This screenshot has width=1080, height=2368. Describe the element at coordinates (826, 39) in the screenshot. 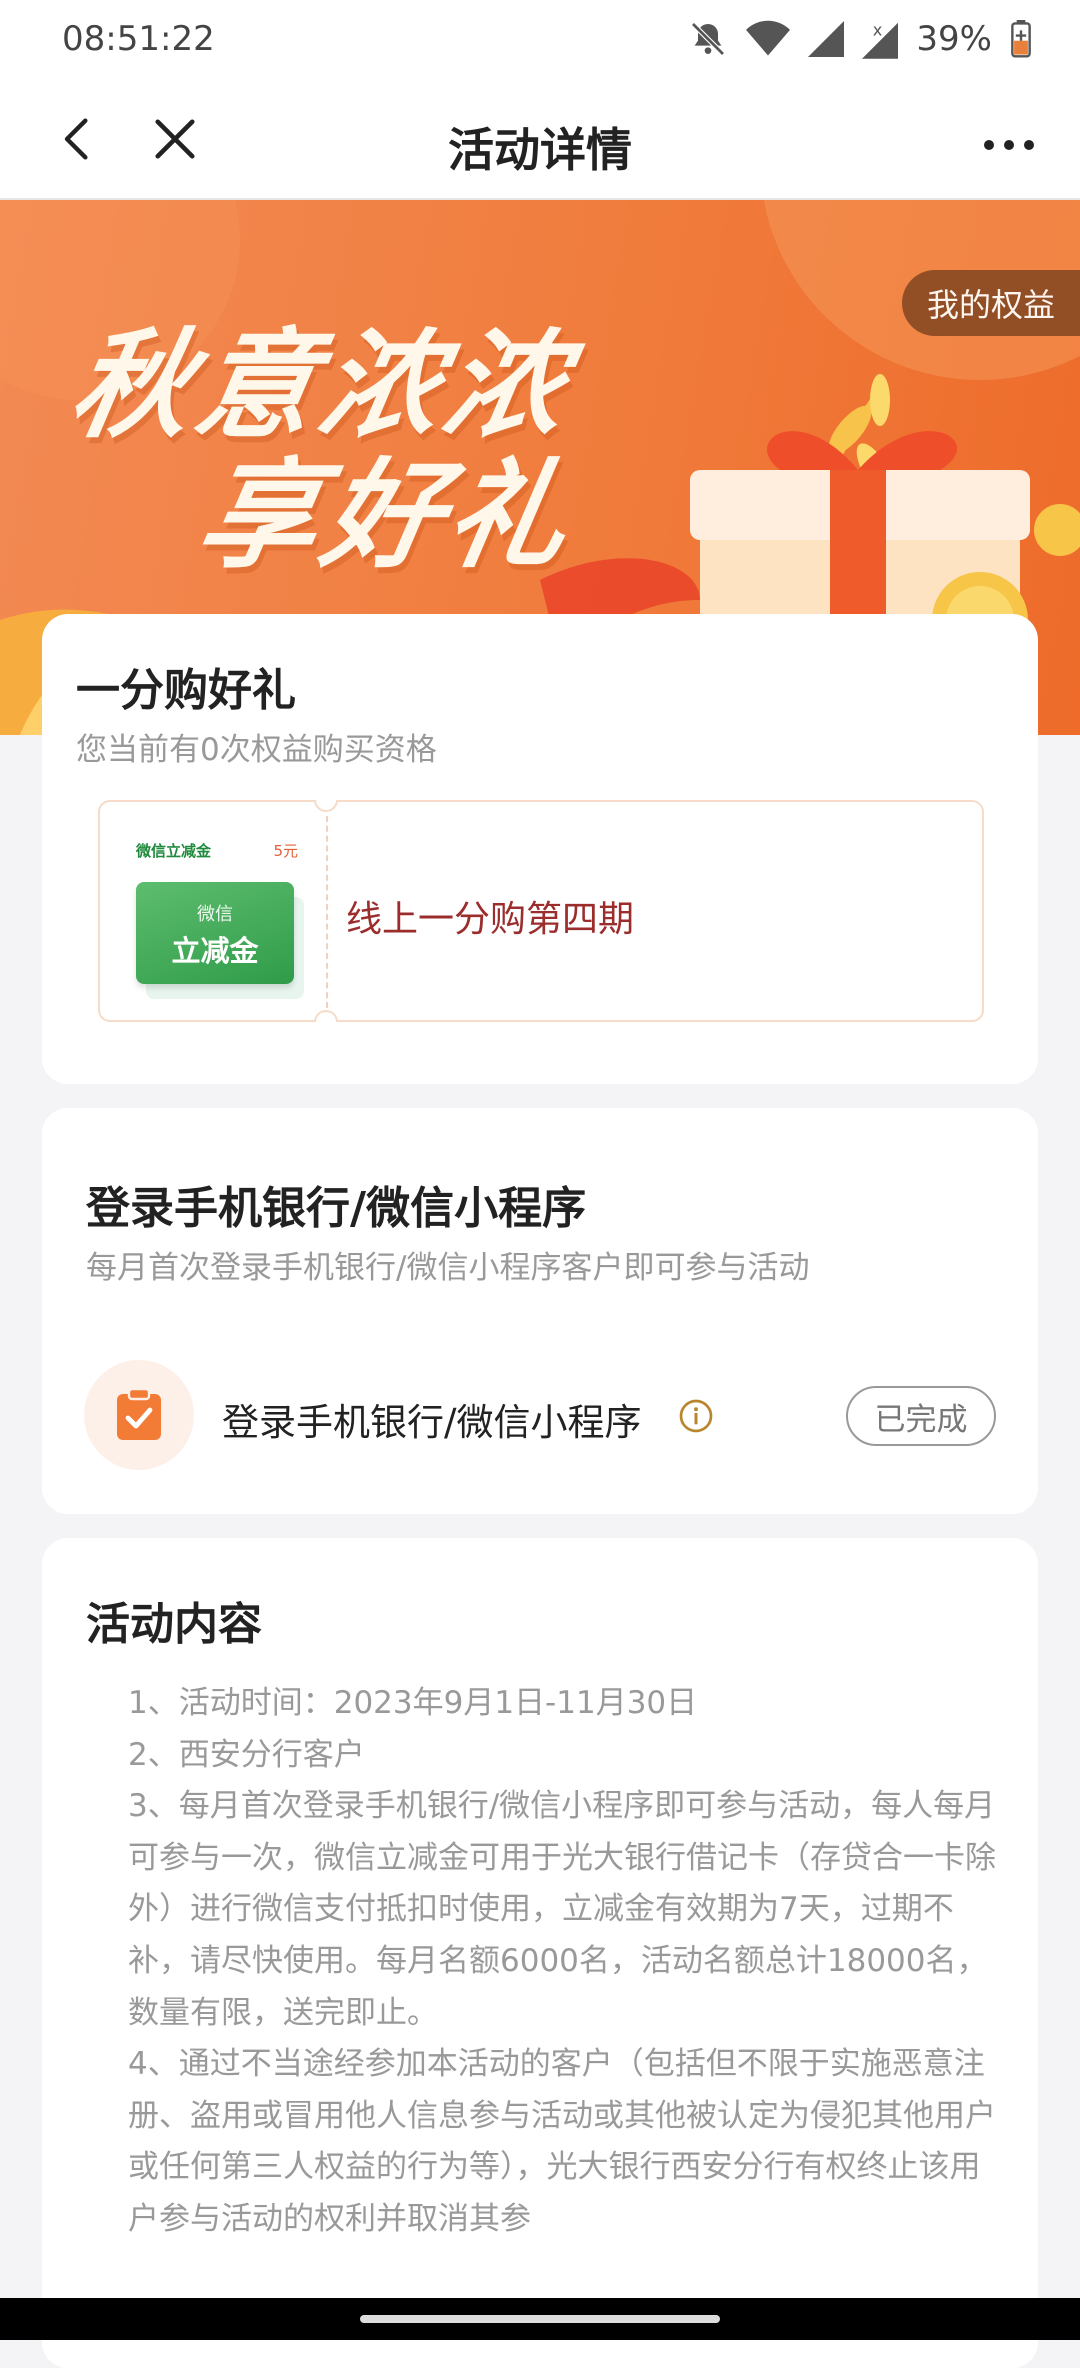

I see `signal-icon` at that location.